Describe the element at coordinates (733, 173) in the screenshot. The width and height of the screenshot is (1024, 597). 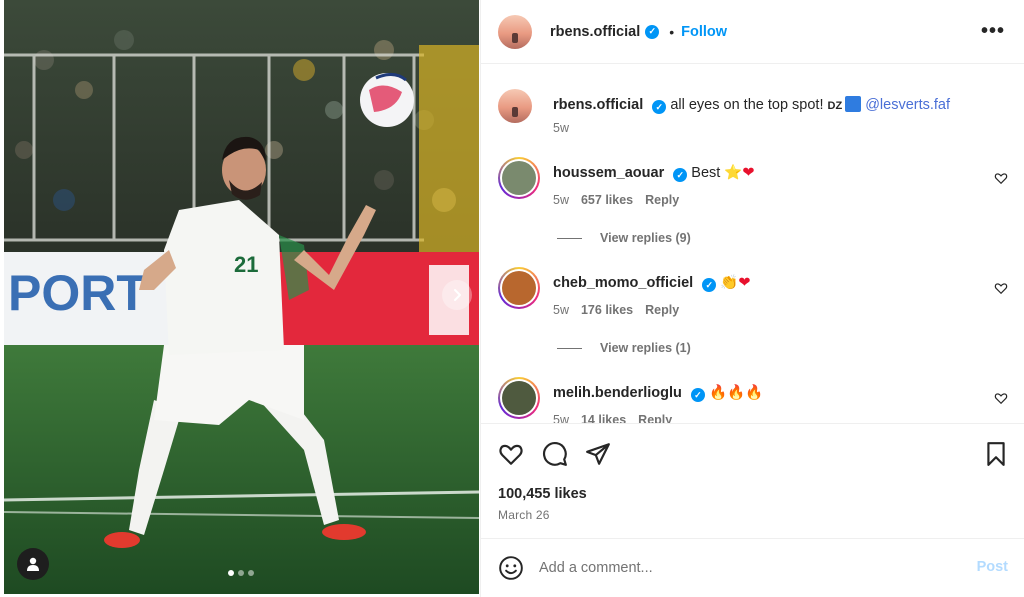
I see `star-emoji: ⭐` at that location.